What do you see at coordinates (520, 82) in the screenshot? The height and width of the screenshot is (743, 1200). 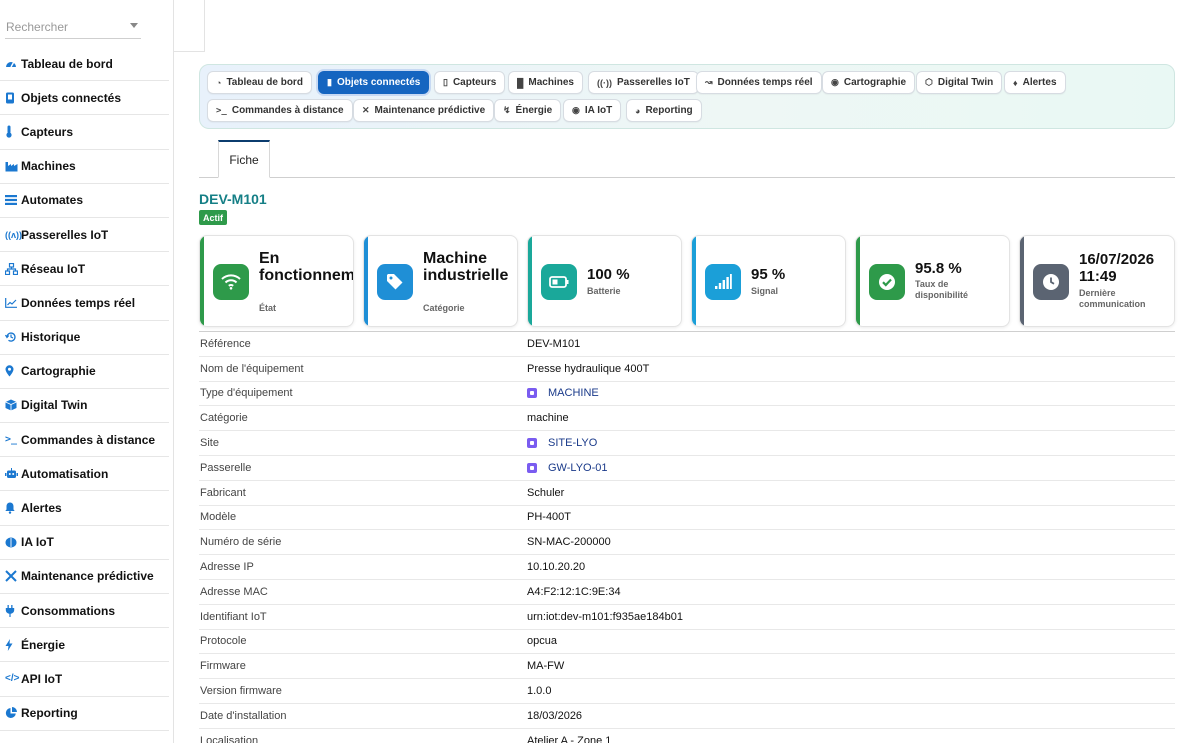 I see `factory-icon: █` at bounding box center [520, 82].